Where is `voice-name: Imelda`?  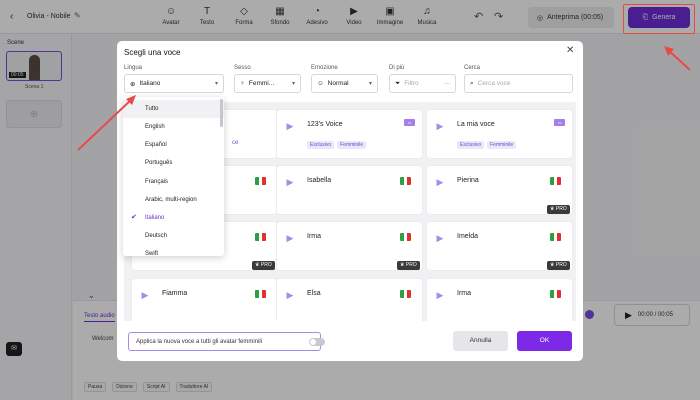 voice-name: Imelda is located at coordinates (468, 236).